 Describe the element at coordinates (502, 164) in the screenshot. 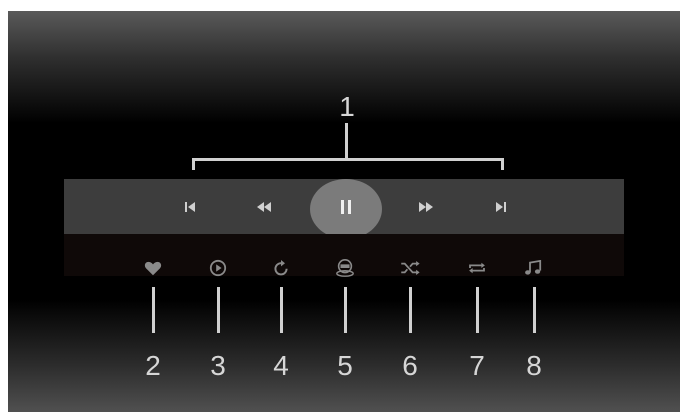

I see `callout-line-1-right-tick` at that location.